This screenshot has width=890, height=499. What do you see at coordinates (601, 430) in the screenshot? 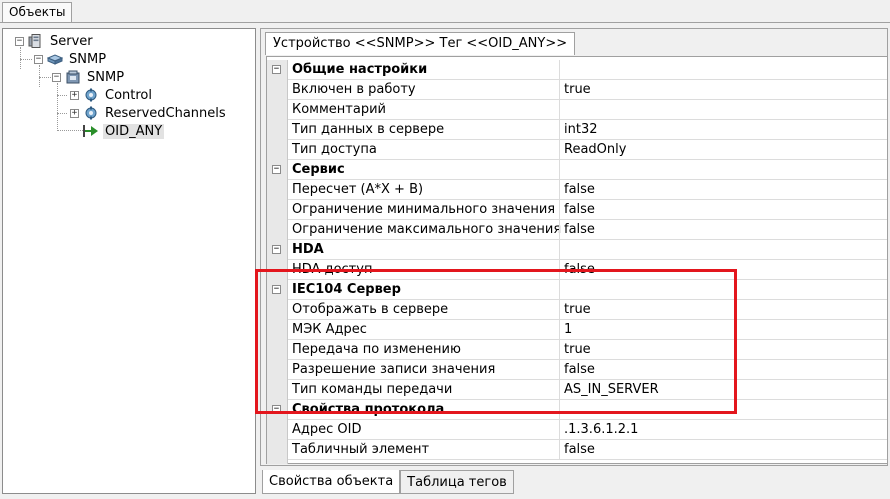
I see `property-value: .1.3.6.1.2.1` at bounding box center [601, 430].